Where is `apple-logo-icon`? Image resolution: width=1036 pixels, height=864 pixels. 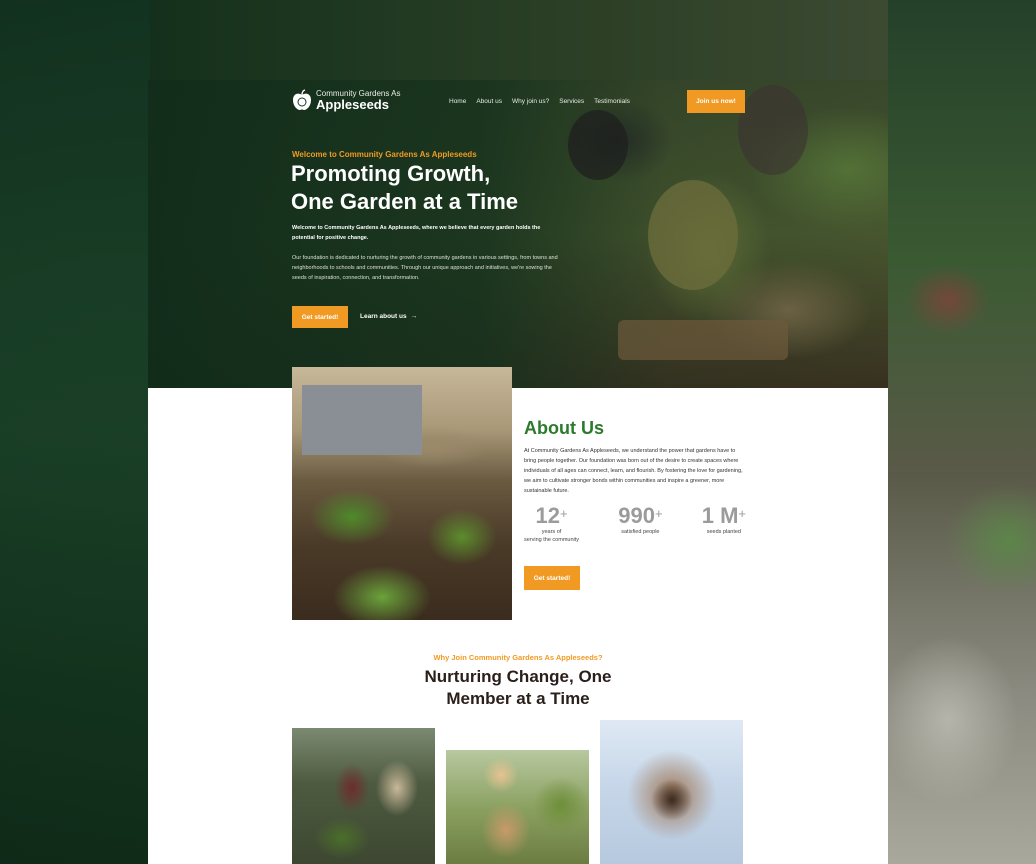 apple-logo-icon is located at coordinates (302, 99).